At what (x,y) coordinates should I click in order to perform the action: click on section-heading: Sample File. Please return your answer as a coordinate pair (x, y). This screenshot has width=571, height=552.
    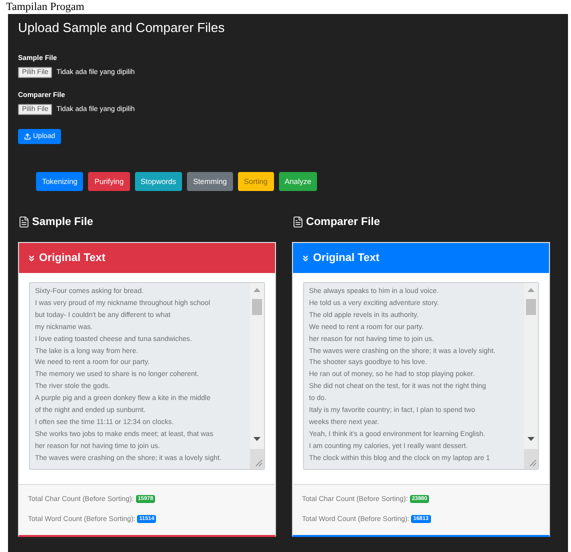
    Looking at the image, I should click on (63, 222).